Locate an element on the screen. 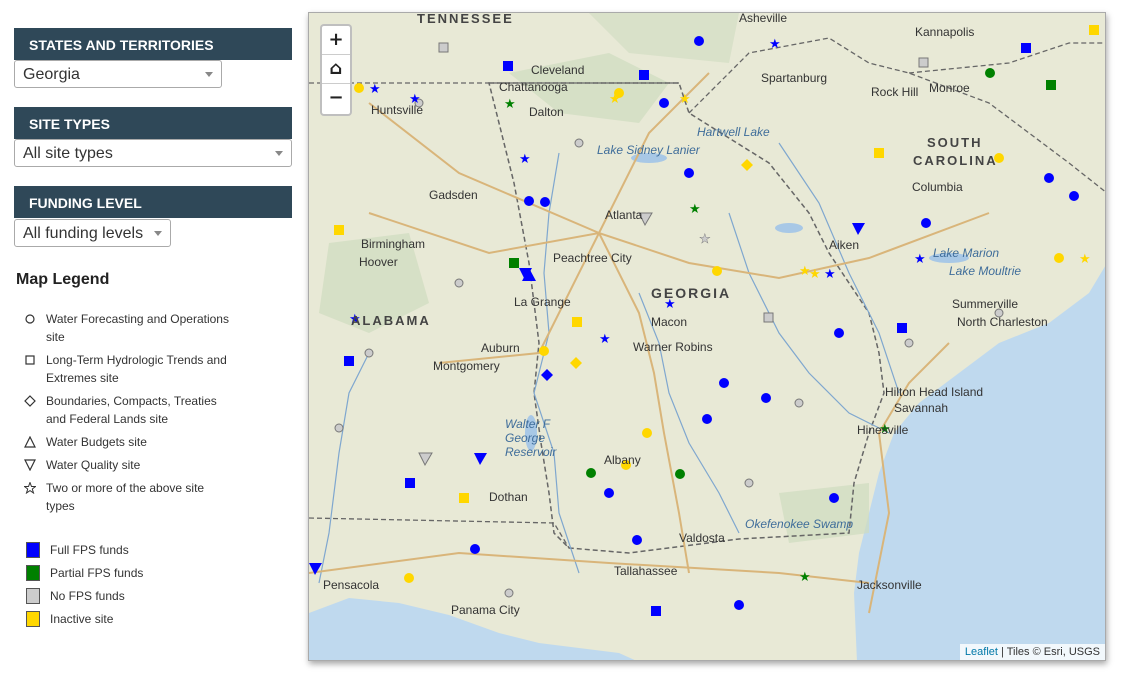 This screenshot has width=1125, height=679. map-label-savannah: Savannah is located at coordinates (921, 408).